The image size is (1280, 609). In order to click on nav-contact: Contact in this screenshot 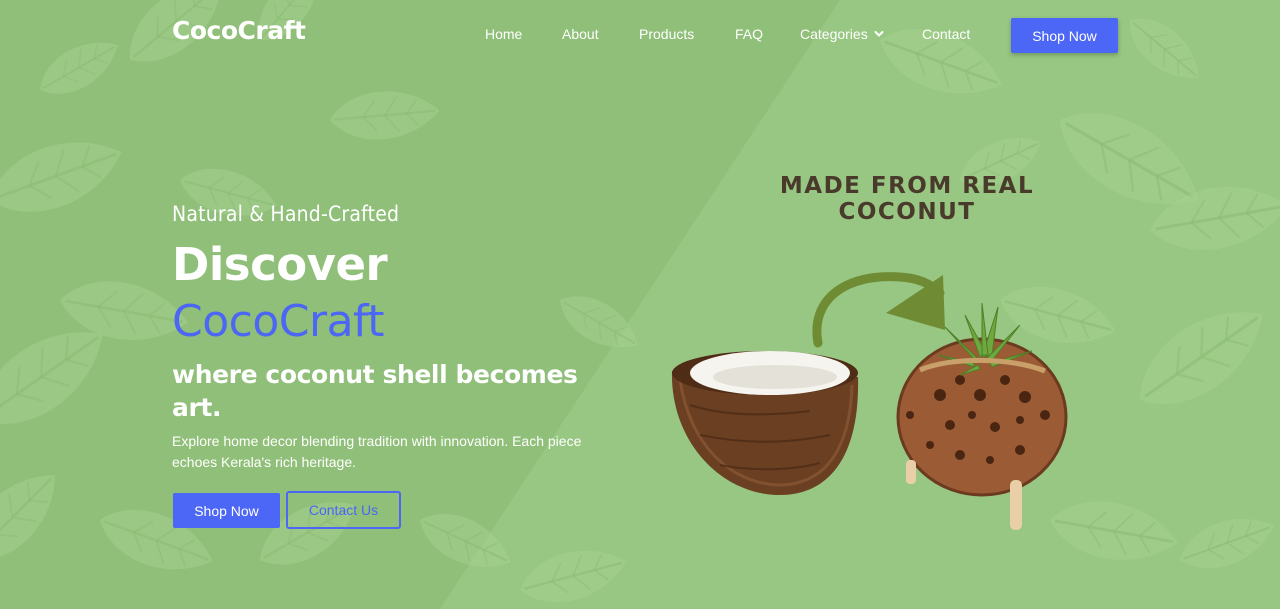, I will do `click(946, 34)`.